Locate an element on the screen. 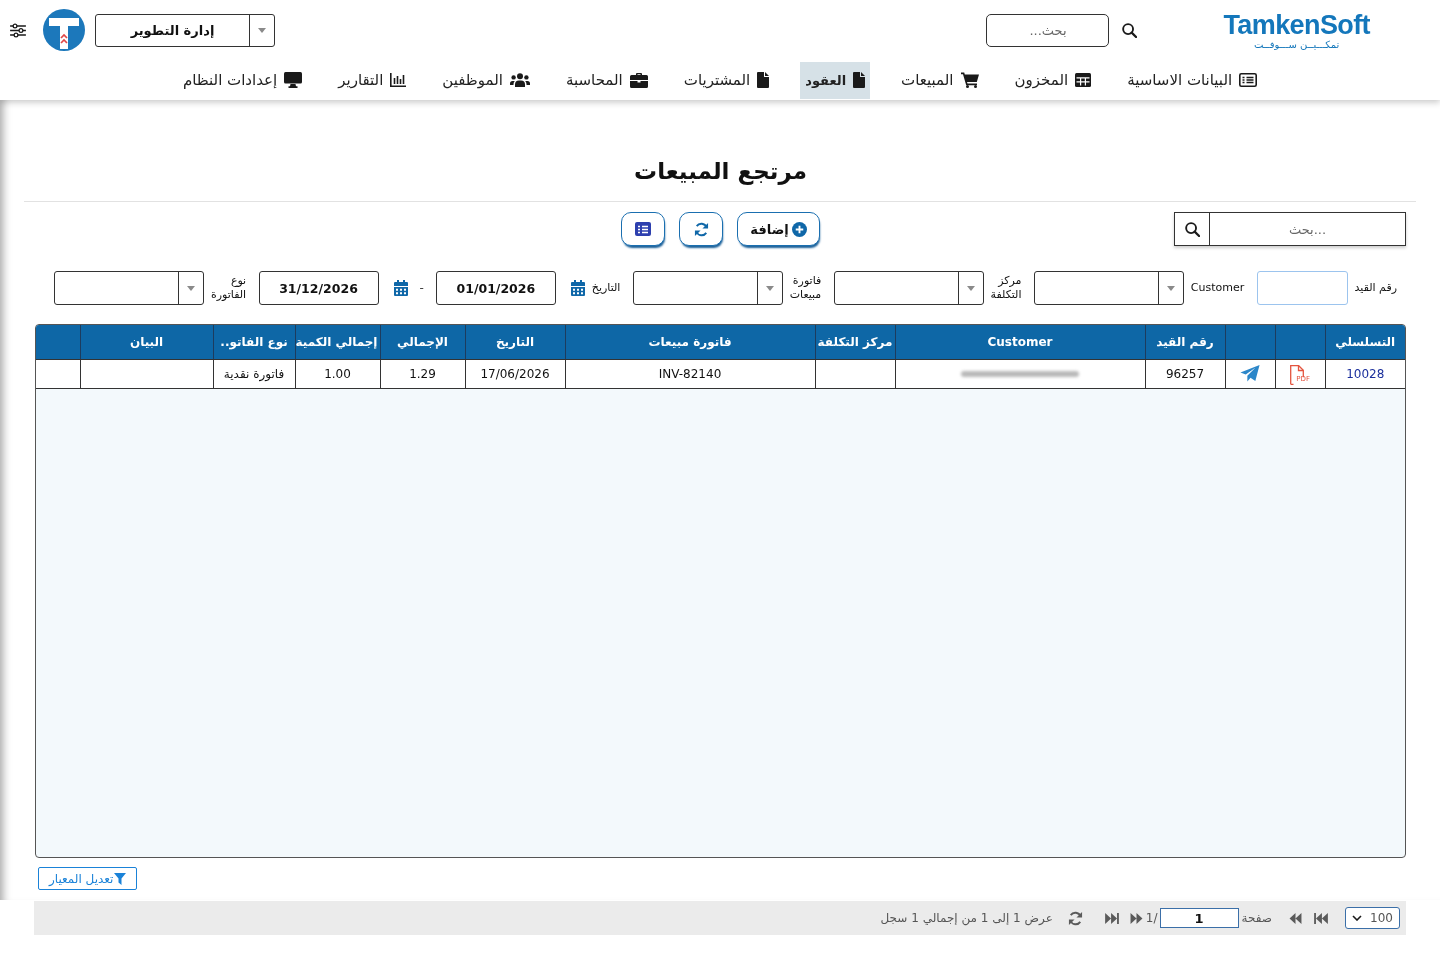 The width and height of the screenshot is (1440, 975). paper-plane-icon is located at coordinates (1250, 373).